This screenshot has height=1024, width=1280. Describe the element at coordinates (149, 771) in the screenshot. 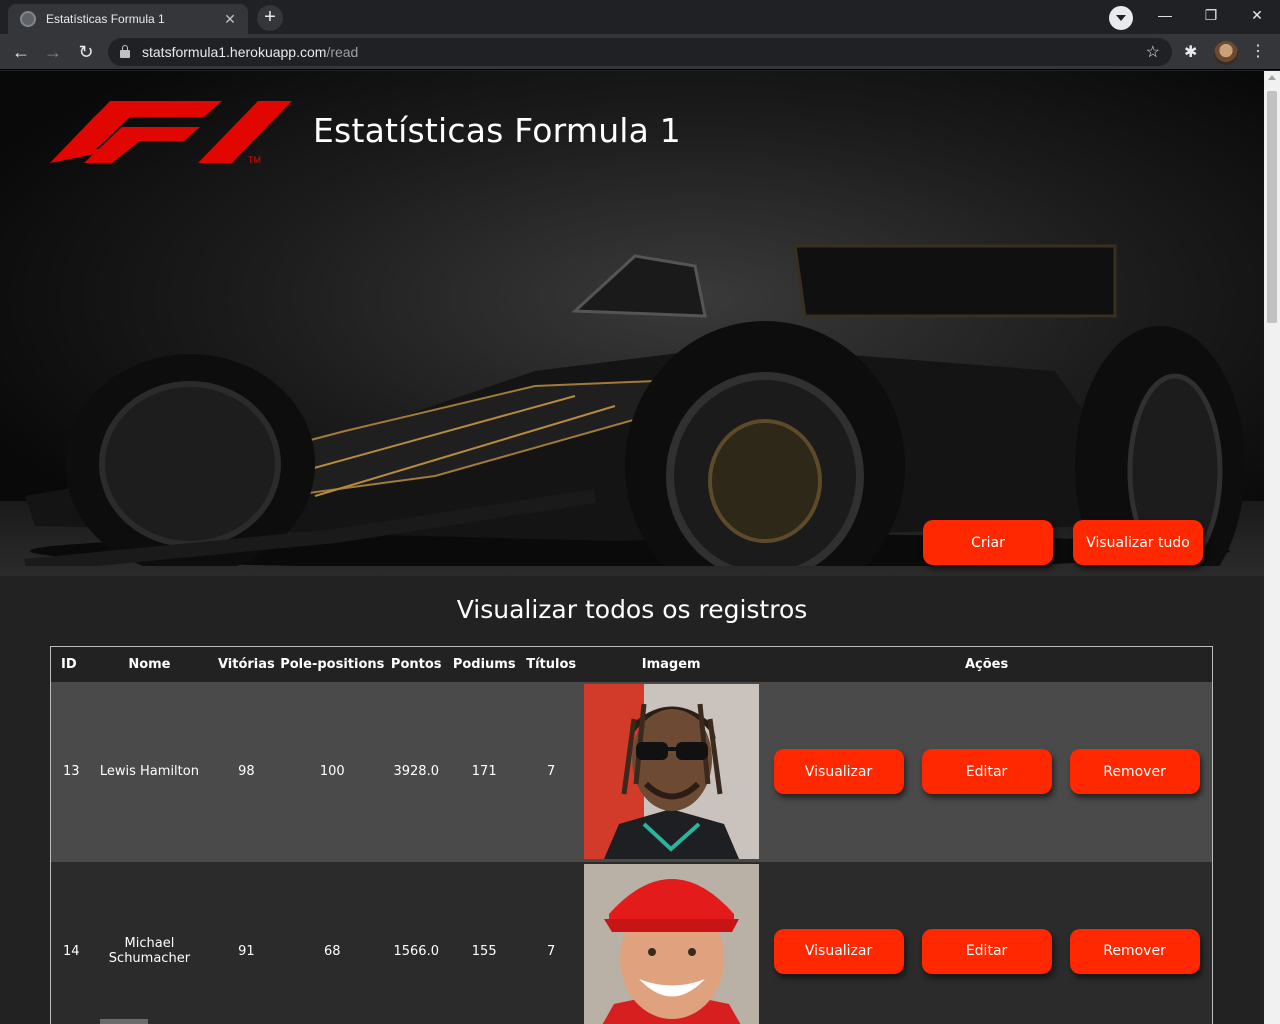

I see `cell-name: Lewis Hamilton` at that location.